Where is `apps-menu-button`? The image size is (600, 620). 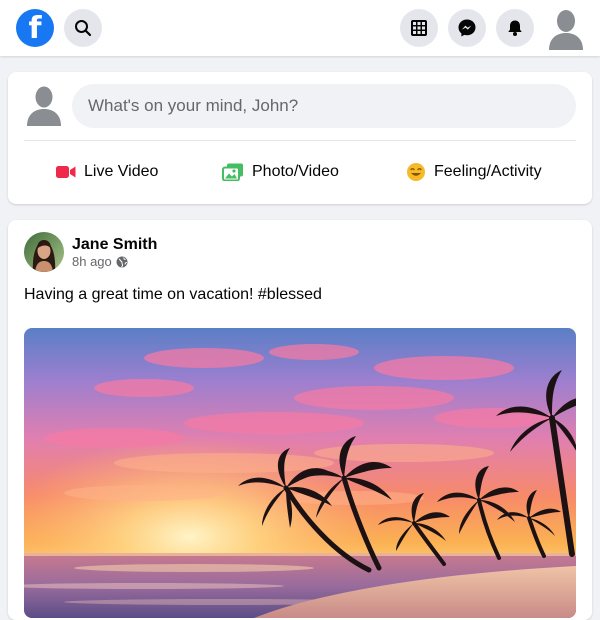
apps-menu-button is located at coordinates (419, 28).